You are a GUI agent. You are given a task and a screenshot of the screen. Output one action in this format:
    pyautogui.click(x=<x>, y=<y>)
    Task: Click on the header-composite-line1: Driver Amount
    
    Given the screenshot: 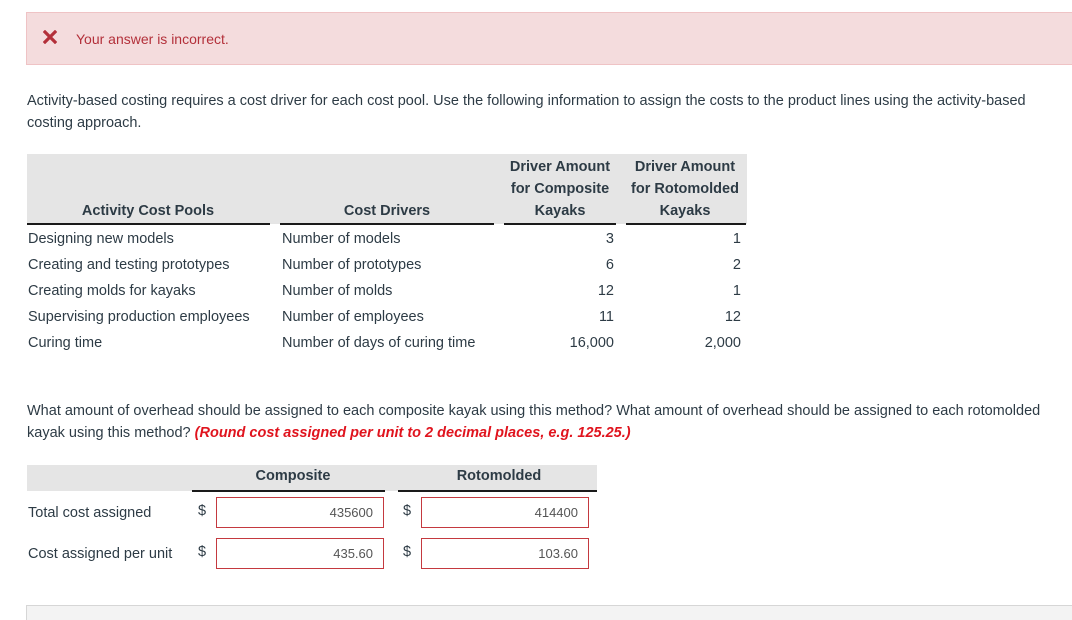 What is the action you would take?
    pyautogui.click(x=560, y=167)
    